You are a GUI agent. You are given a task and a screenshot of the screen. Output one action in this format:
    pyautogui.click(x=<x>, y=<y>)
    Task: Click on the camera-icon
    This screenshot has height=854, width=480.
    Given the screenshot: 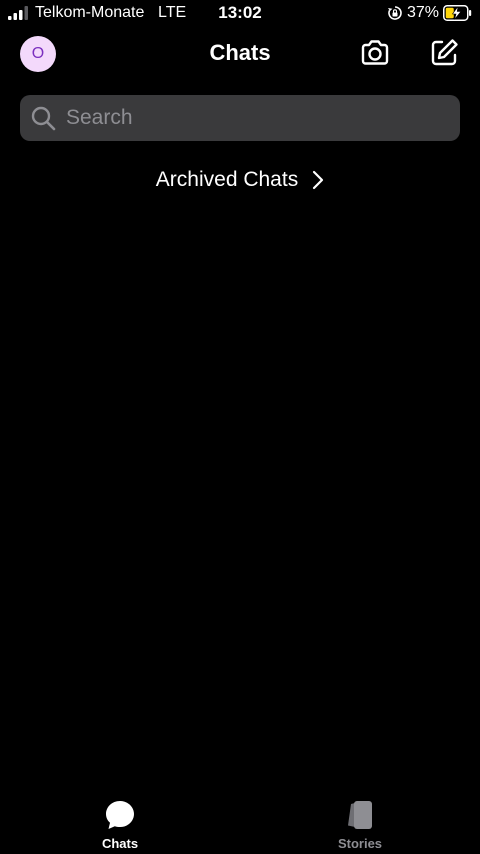 What is the action you would take?
    pyautogui.click(x=375, y=52)
    